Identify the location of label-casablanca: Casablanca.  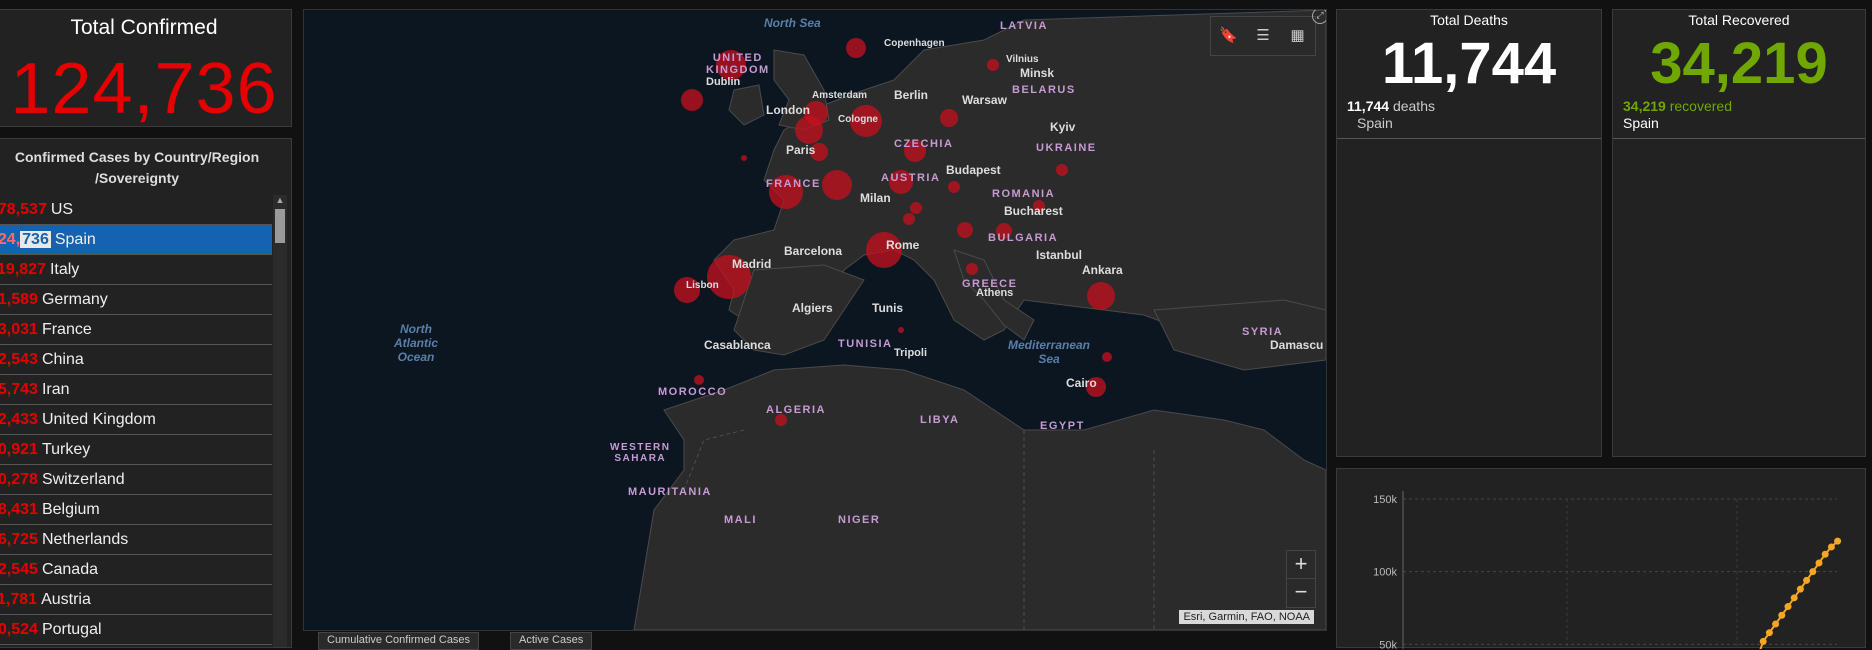
(737, 345).